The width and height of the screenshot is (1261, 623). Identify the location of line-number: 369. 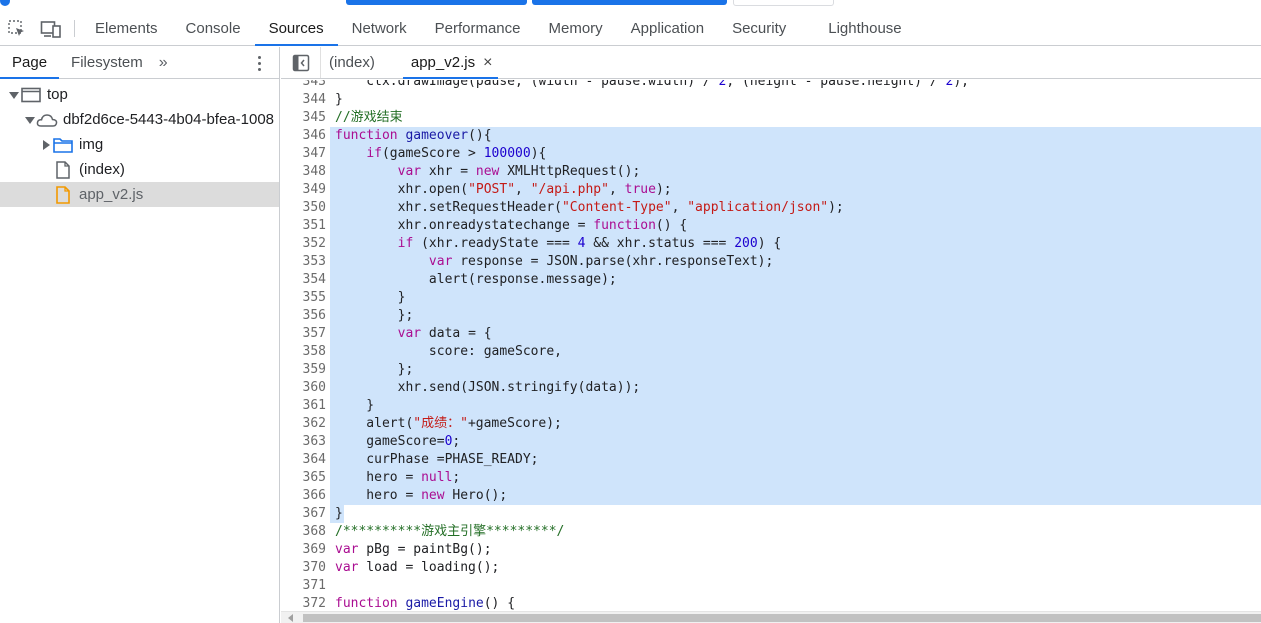
(305, 550).